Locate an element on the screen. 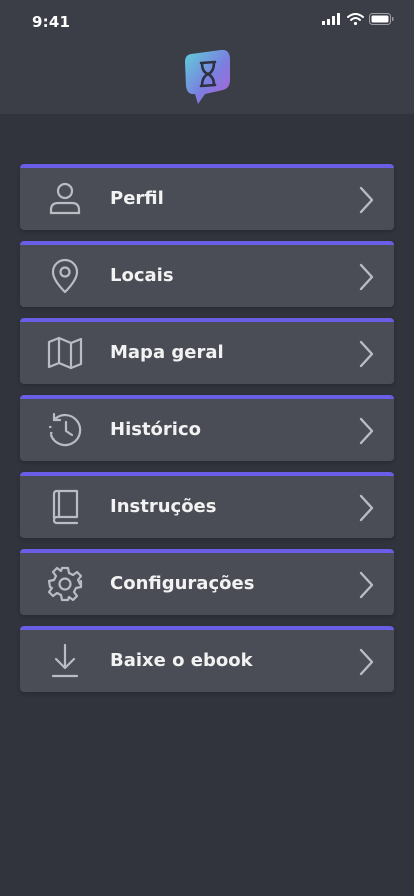  location-pin-icon is located at coordinates (65, 276).